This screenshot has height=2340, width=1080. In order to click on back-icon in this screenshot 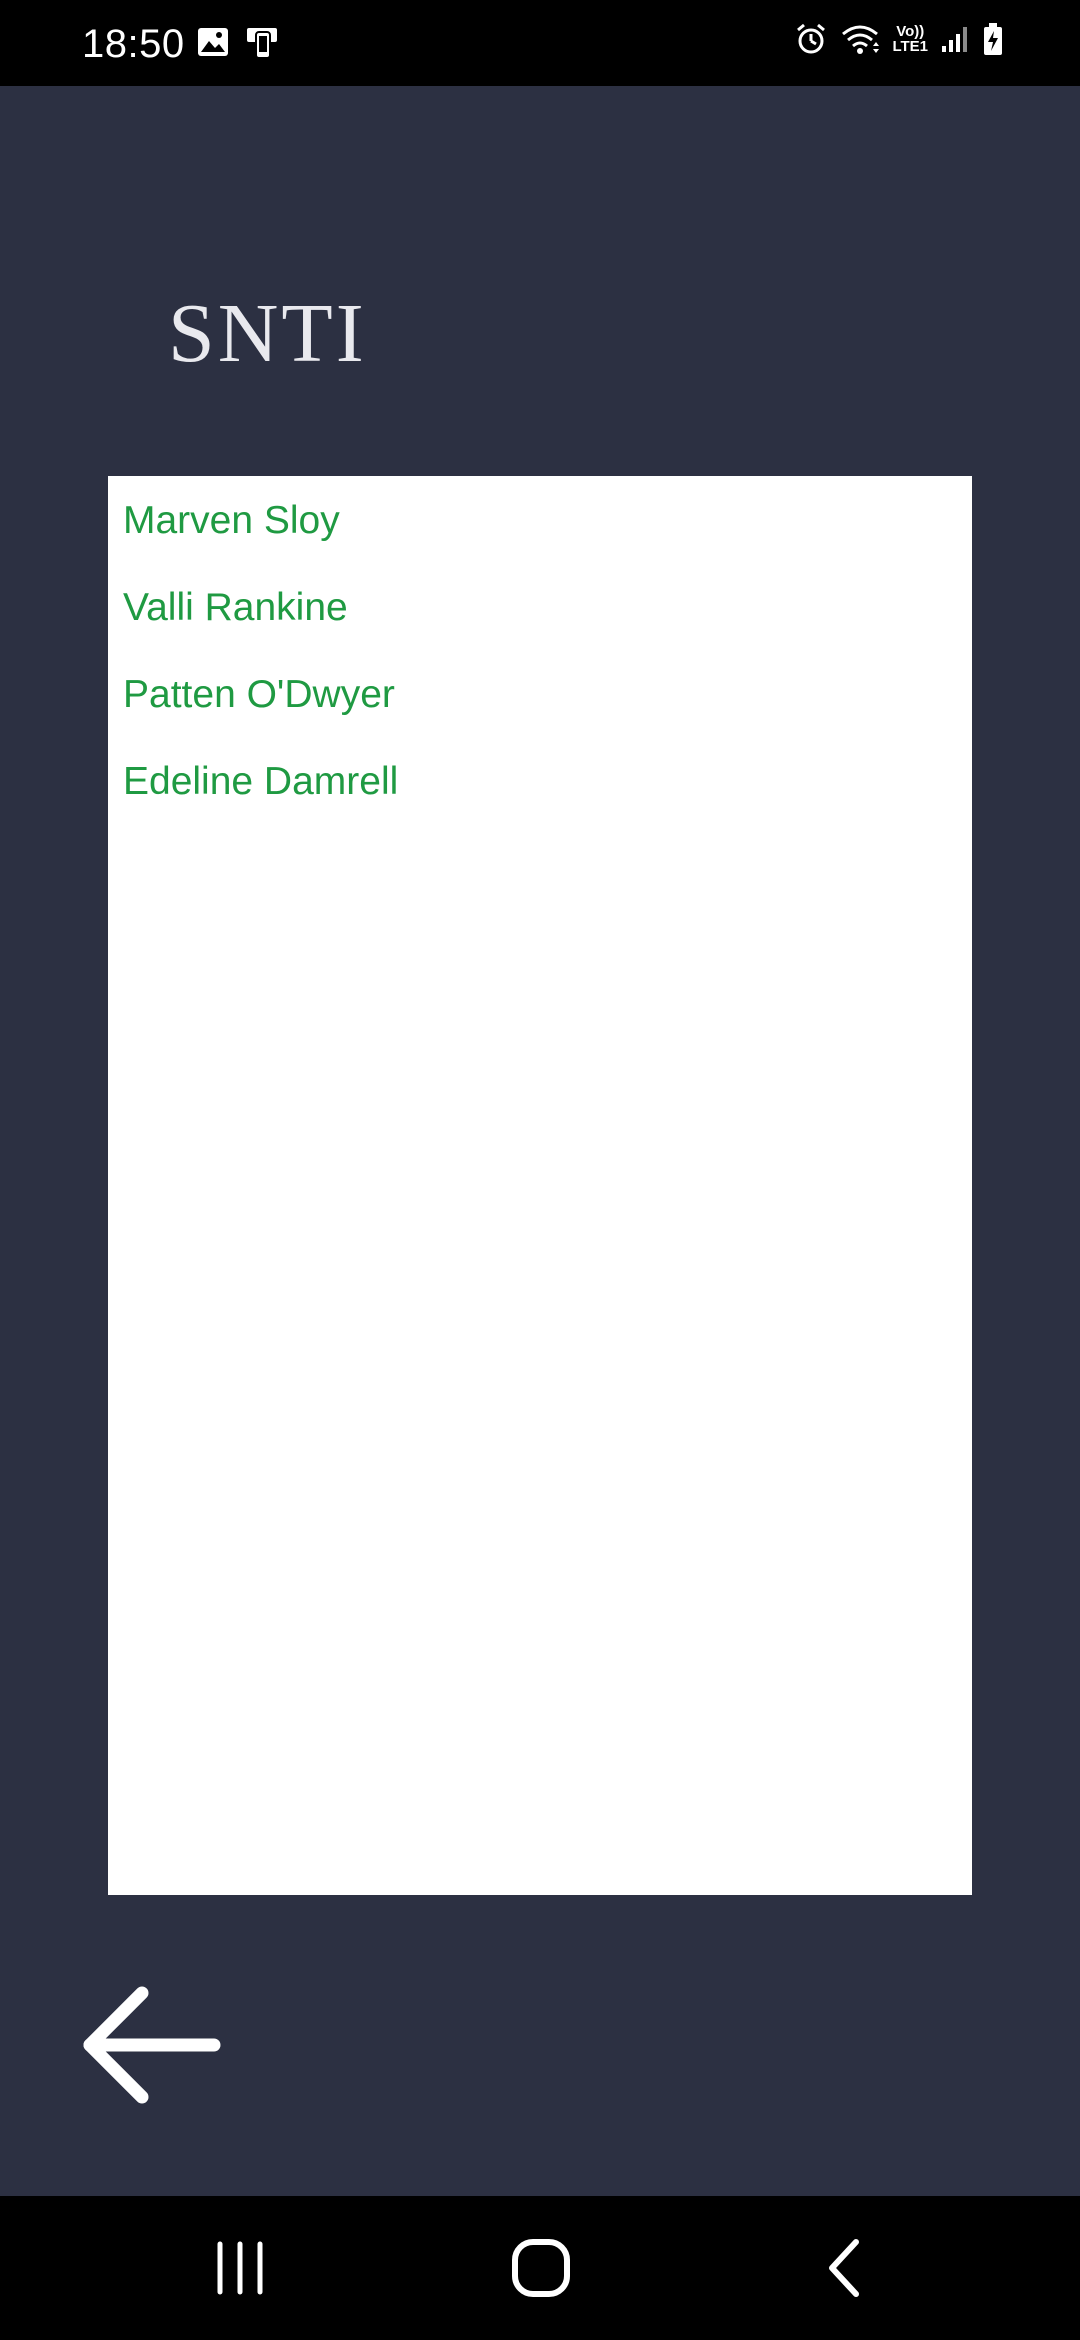, I will do `click(844, 2268)`.